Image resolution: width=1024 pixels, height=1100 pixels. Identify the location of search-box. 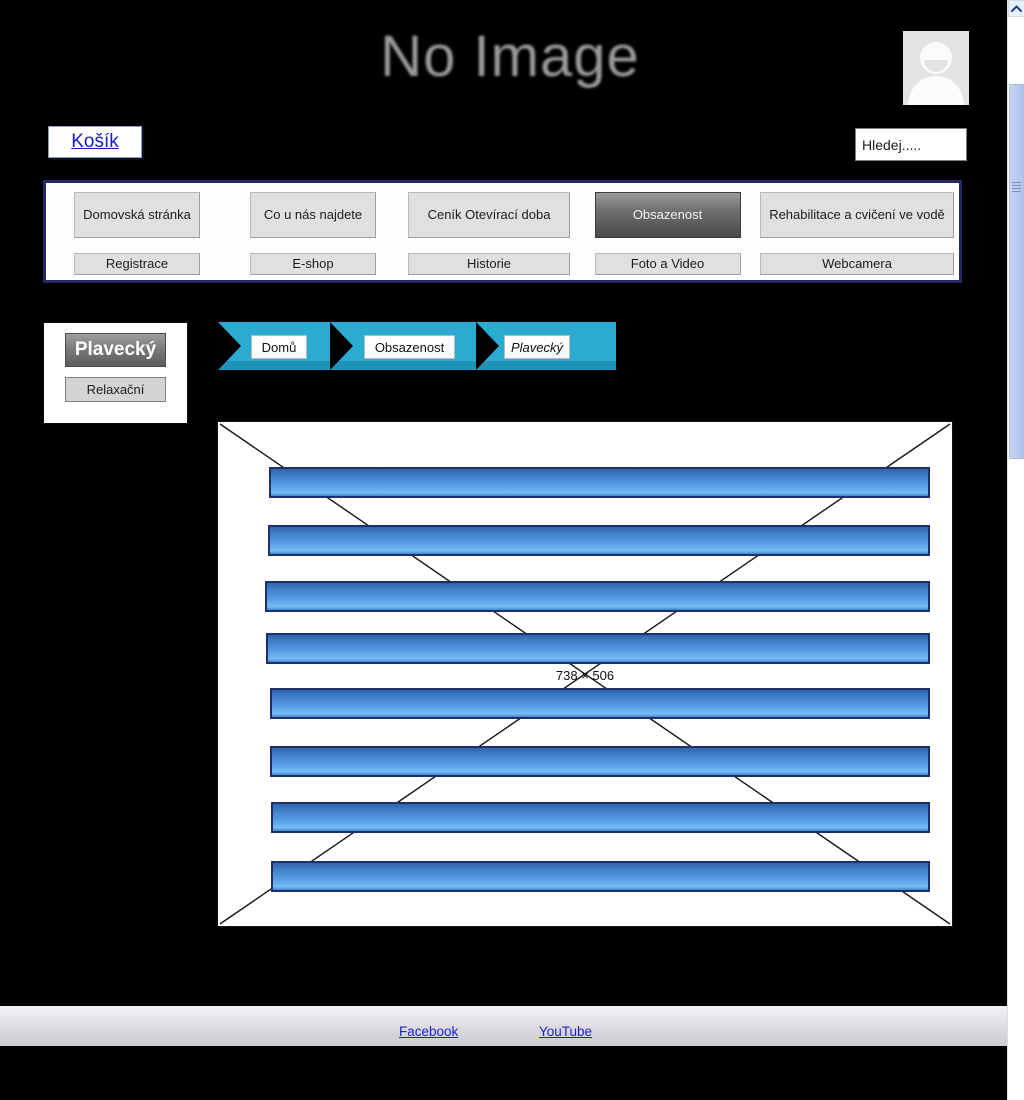
(911, 144).